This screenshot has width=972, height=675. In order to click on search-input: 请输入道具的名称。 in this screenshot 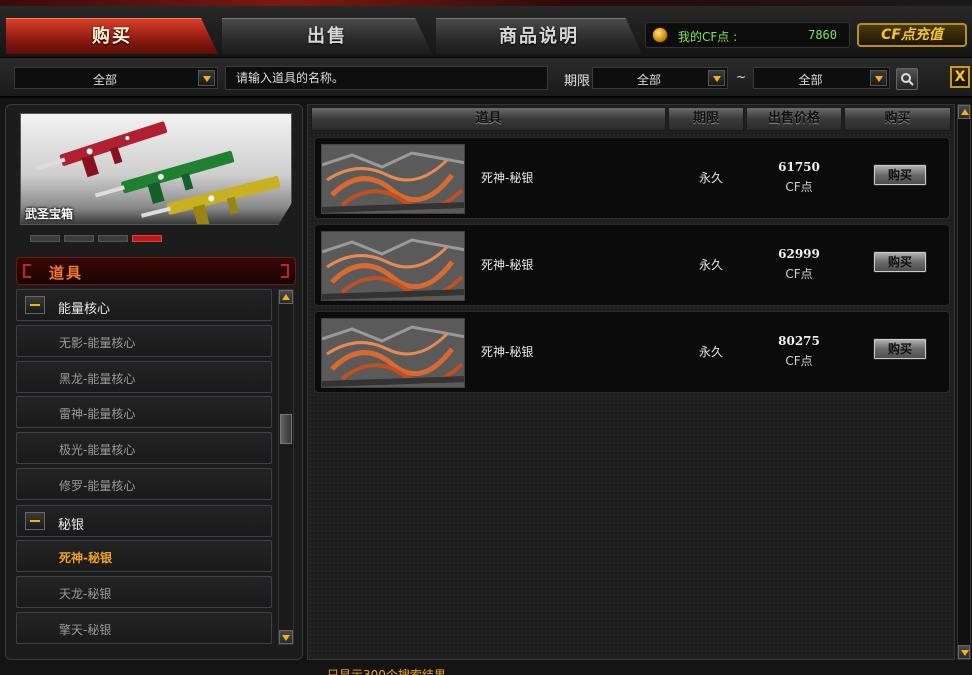, I will do `click(386, 78)`.